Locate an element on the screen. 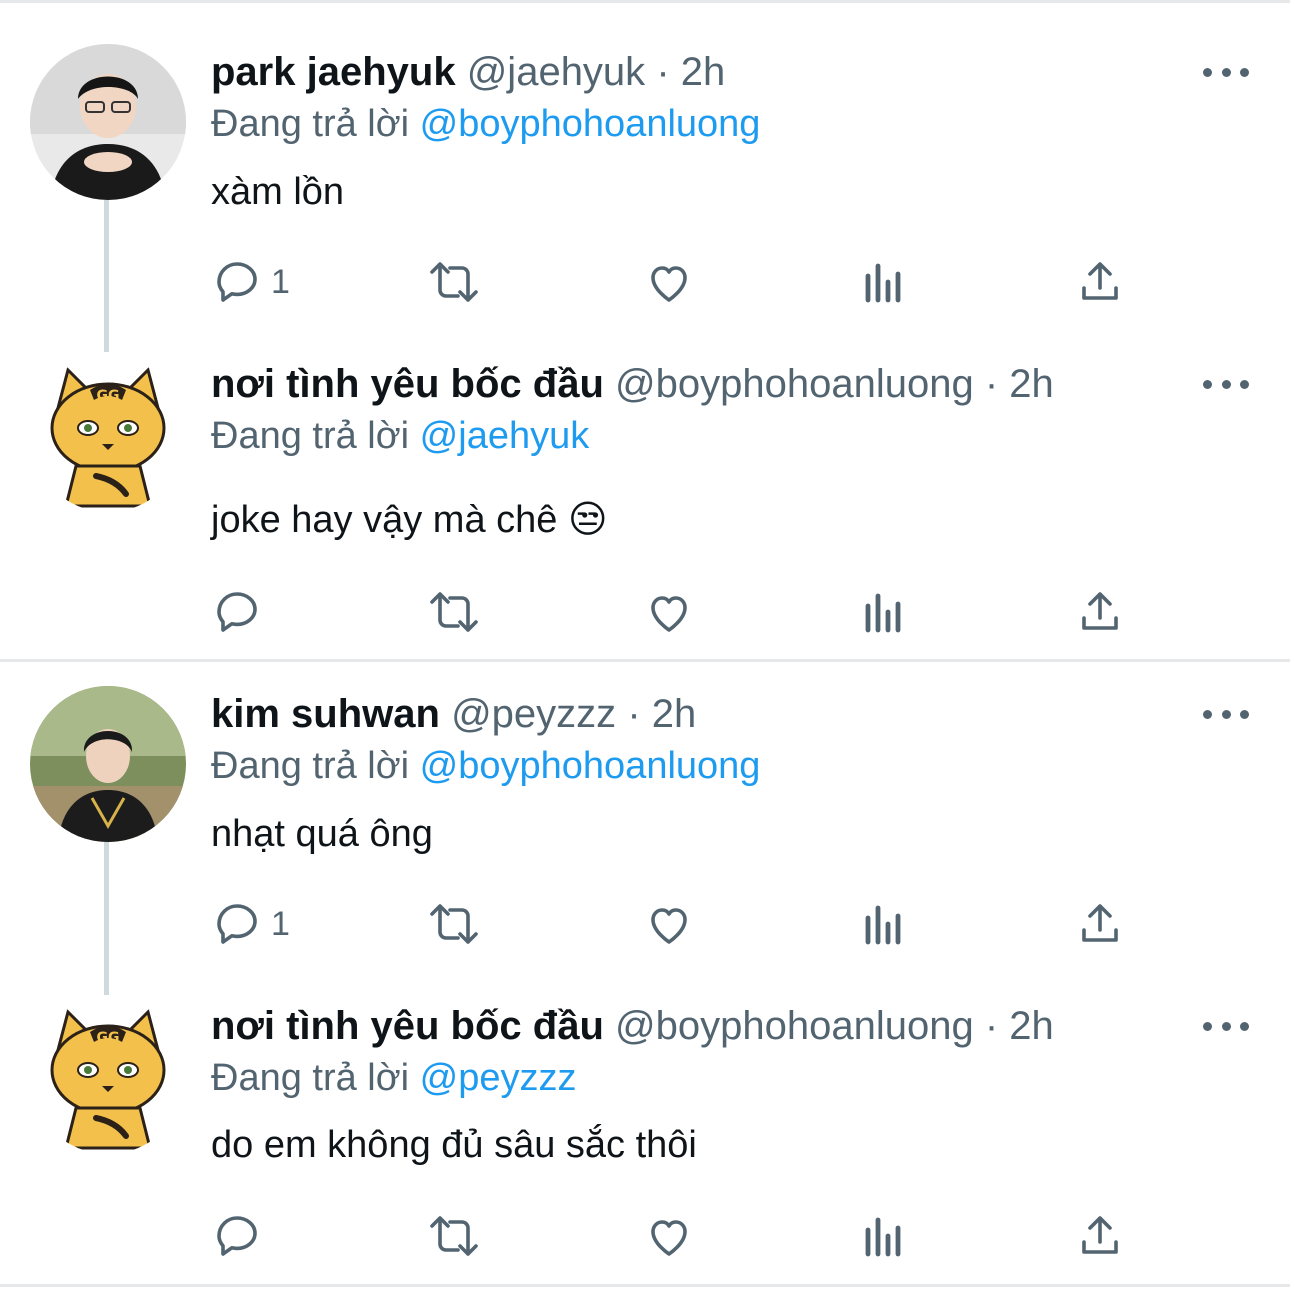 The image size is (1290, 1289). handle: @peyzzz is located at coordinates (533, 714).